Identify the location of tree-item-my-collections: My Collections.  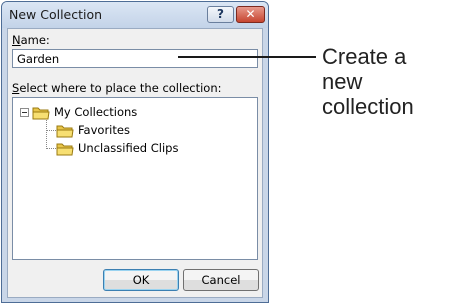
(84, 112).